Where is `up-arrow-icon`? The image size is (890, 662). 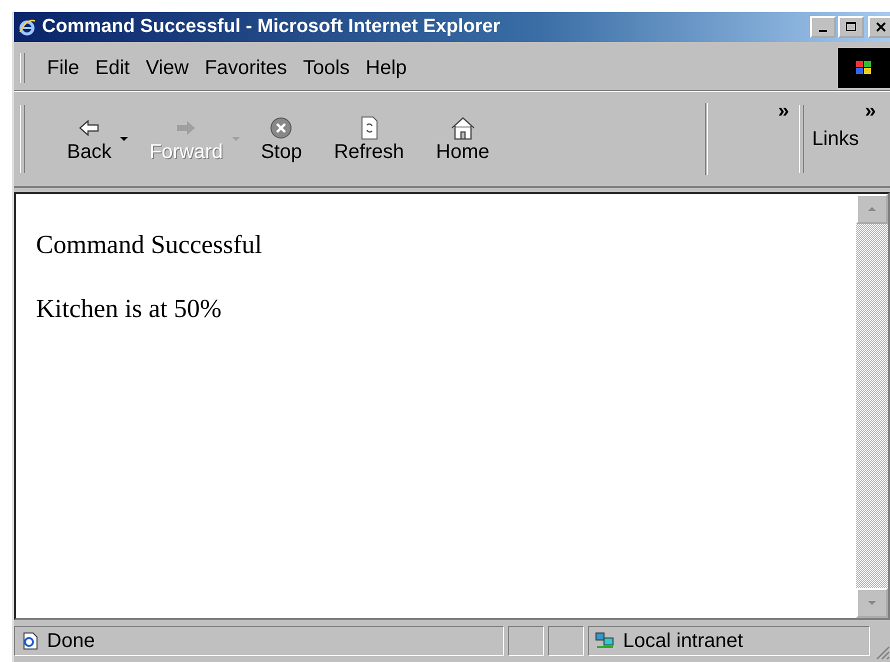 up-arrow-icon is located at coordinates (872, 209).